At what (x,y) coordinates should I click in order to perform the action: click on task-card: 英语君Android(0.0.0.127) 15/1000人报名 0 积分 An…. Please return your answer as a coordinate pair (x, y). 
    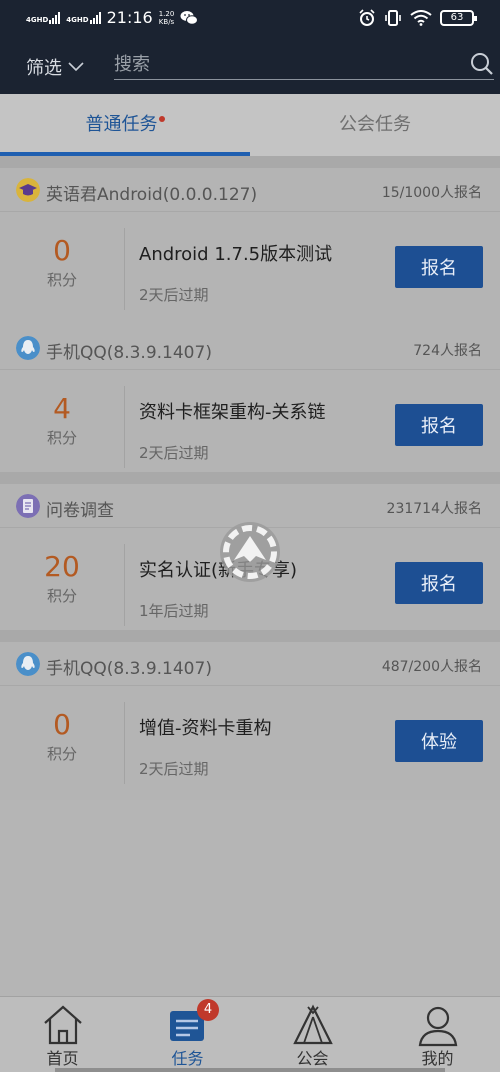
    Looking at the image, I should click on (250, 247).